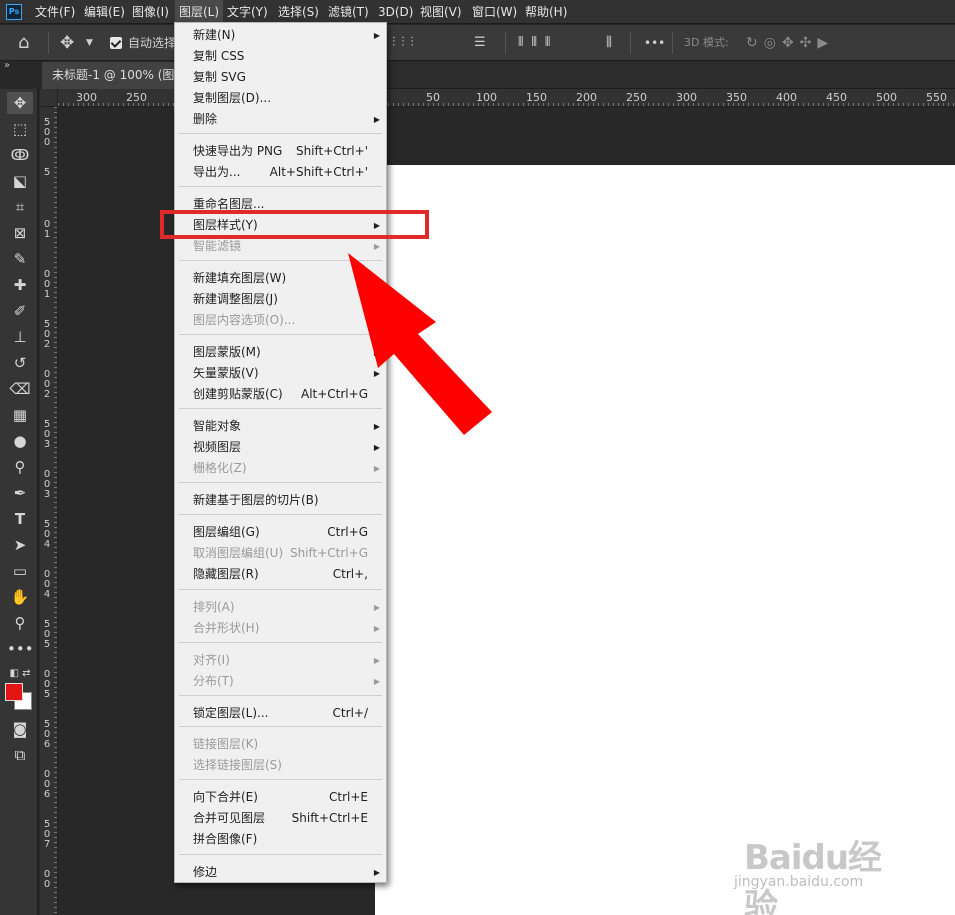 This screenshot has width=955, height=915. What do you see at coordinates (280, 447) in the screenshot?
I see `menu-item: 视频图层 ▶` at bounding box center [280, 447].